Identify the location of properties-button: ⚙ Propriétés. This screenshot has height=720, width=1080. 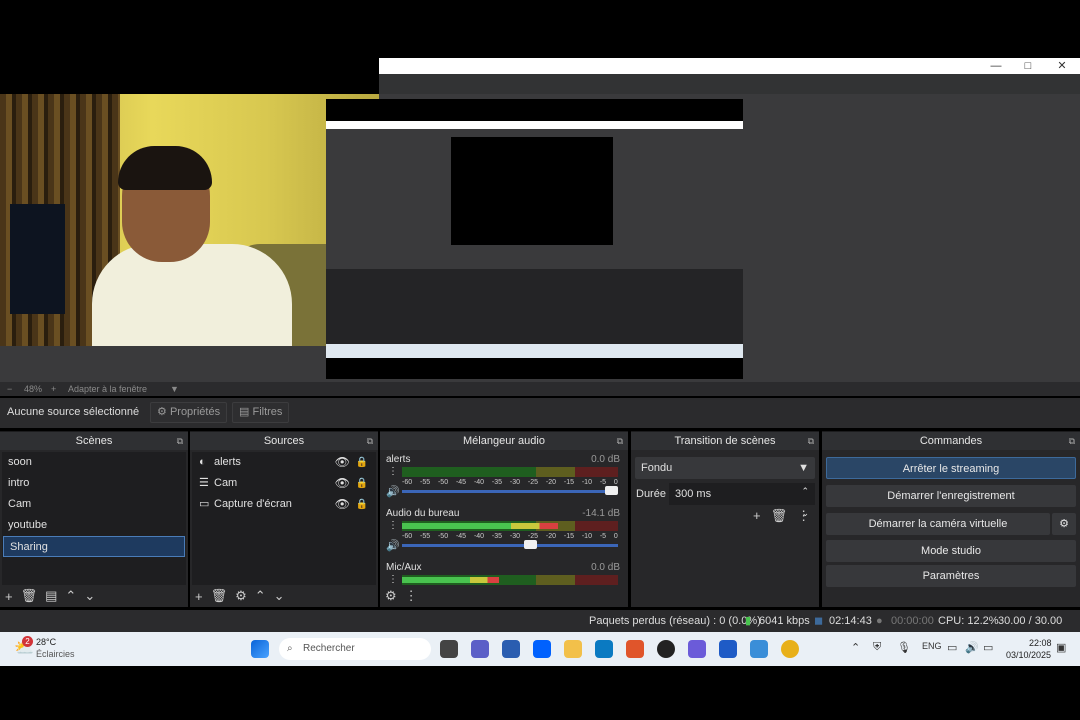
(189, 412).